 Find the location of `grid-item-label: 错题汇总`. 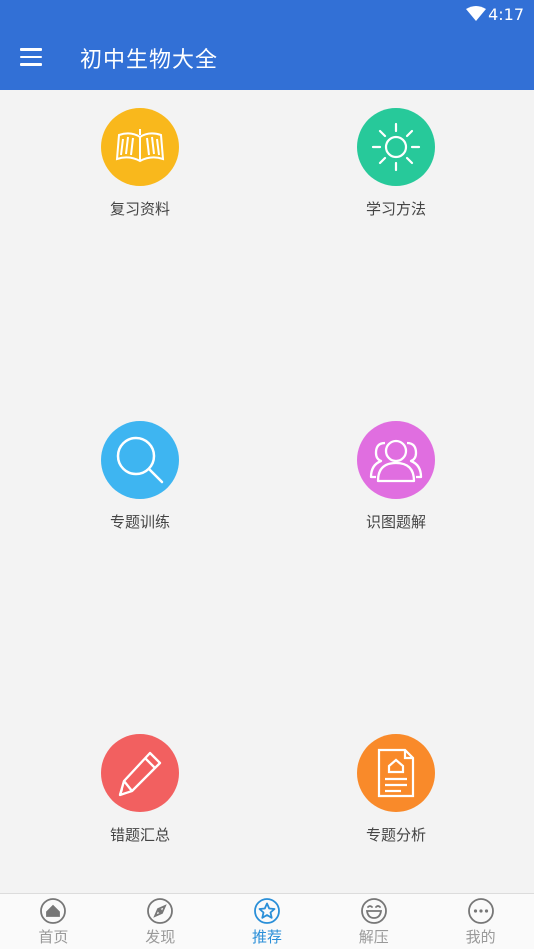

grid-item-label: 错题汇总 is located at coordinates (139, 835).